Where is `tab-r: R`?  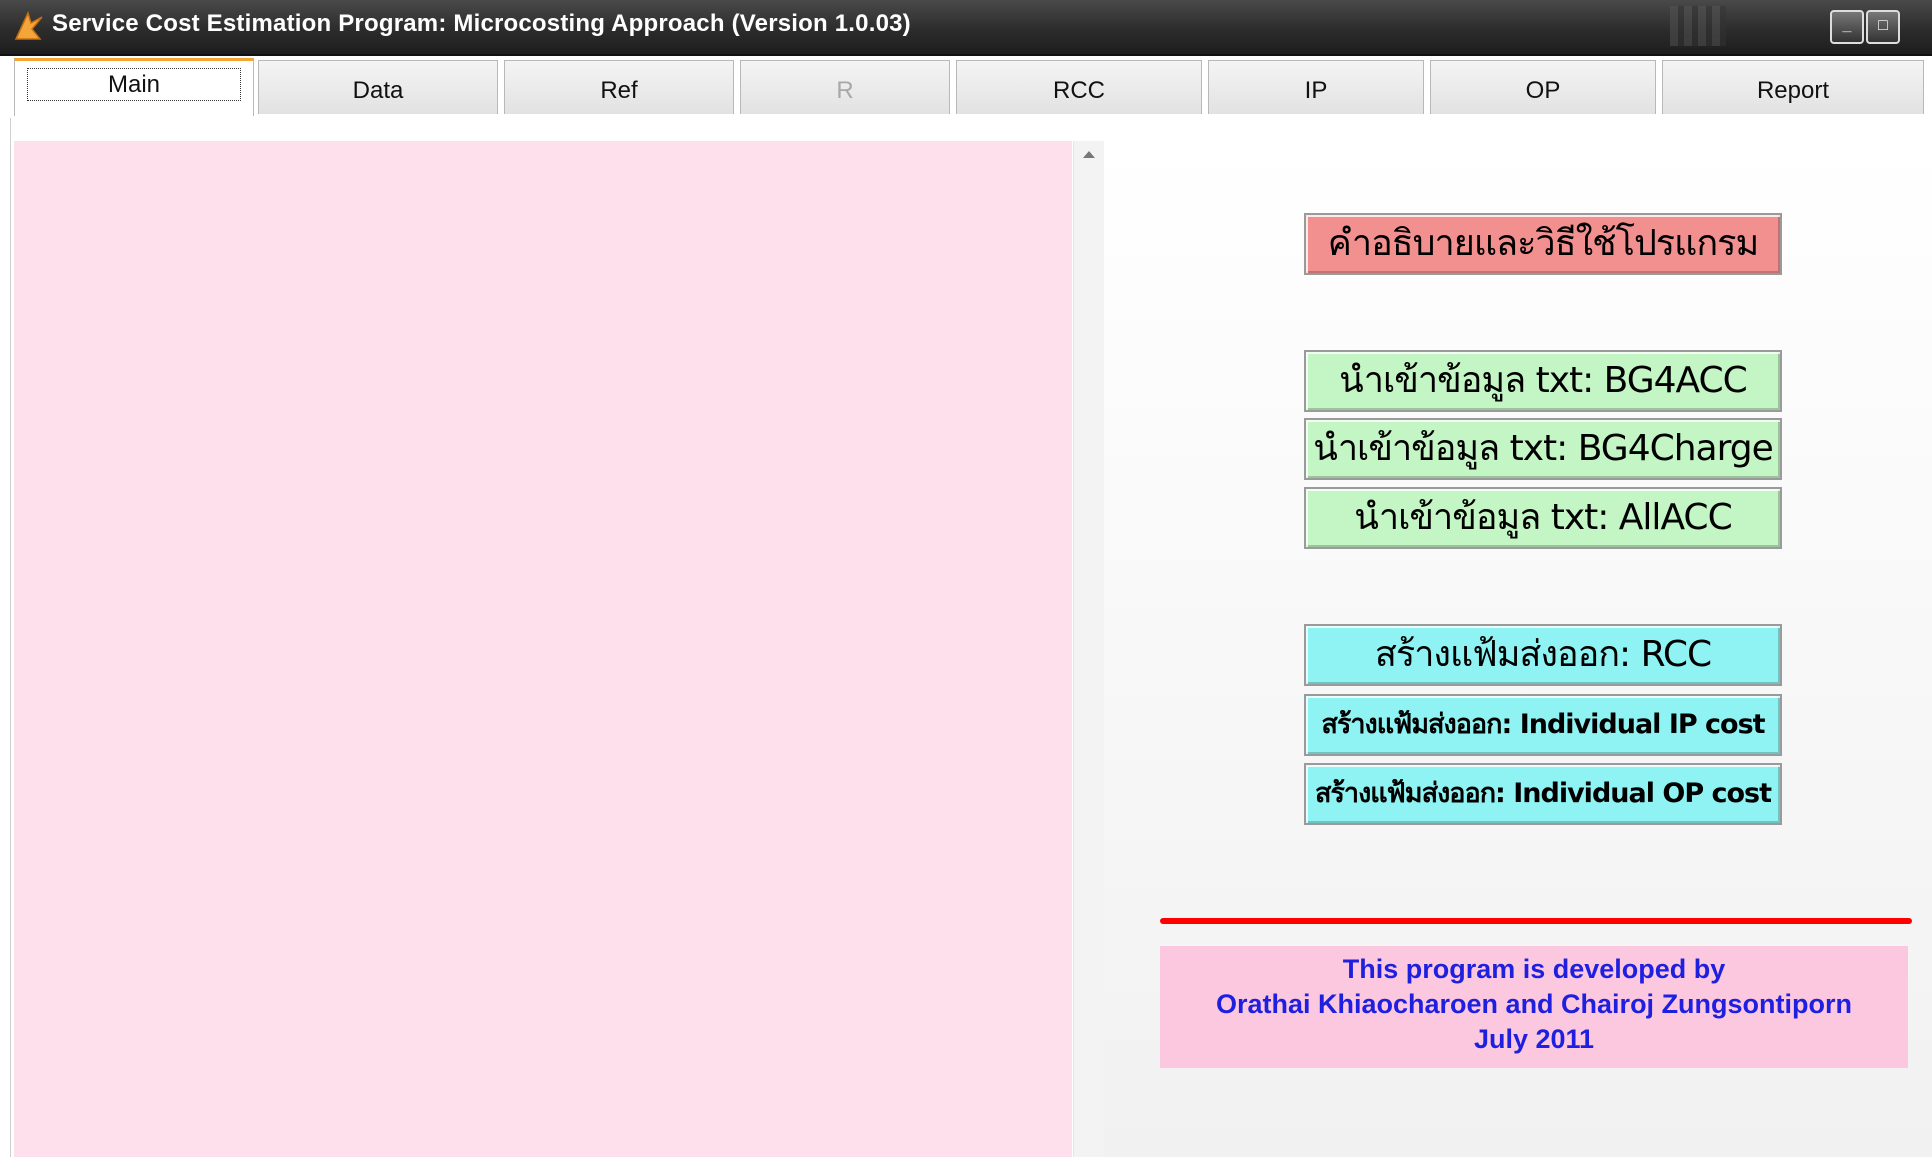 tab-r: R is located at coordinates (845, 87).